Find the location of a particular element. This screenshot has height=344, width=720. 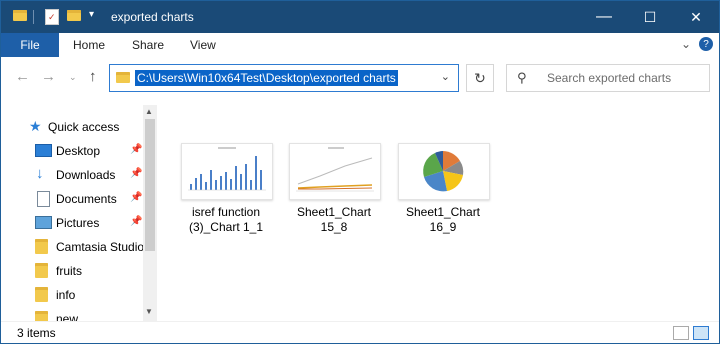

close-button: ✕ is located at coordinates (696, 17).